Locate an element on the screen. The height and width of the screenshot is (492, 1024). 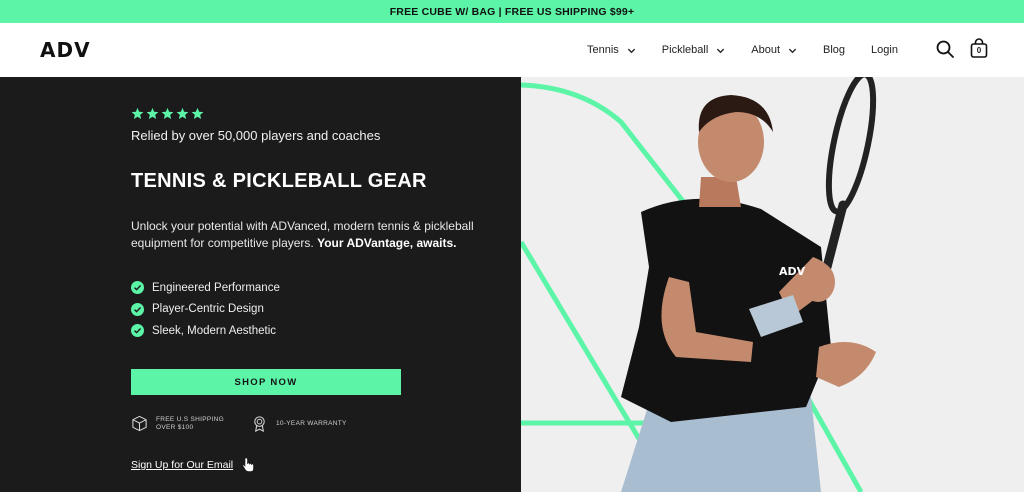
feature-item: Engineered Performance is located at coordinates (205, 288).